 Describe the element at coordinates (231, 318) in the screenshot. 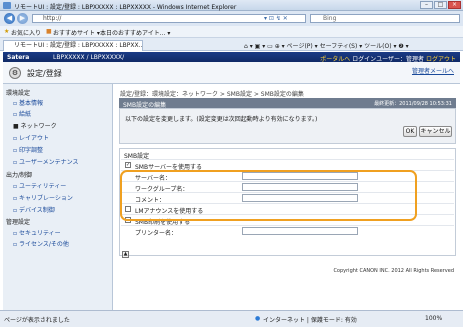

I see `status-bar: ページが表示されました ● インターネット | 保護モード: 有効 100%` at that location.